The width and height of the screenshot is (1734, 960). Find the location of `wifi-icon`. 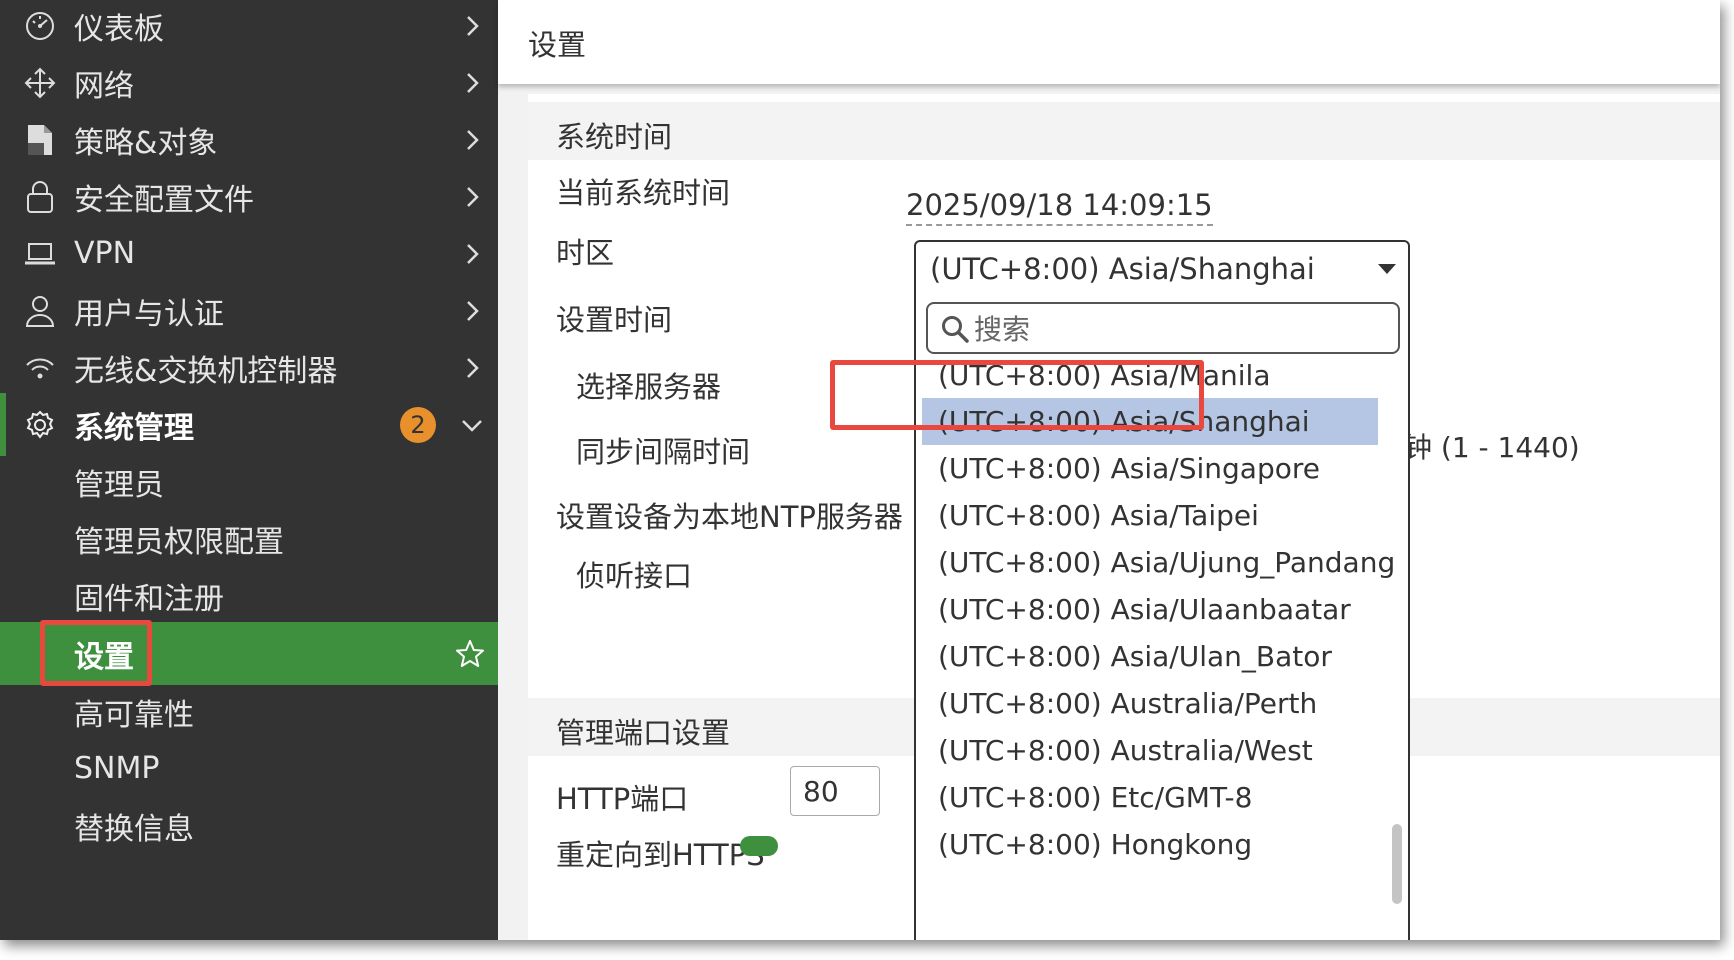

wifi-icon is located at coordinates (40, 368).